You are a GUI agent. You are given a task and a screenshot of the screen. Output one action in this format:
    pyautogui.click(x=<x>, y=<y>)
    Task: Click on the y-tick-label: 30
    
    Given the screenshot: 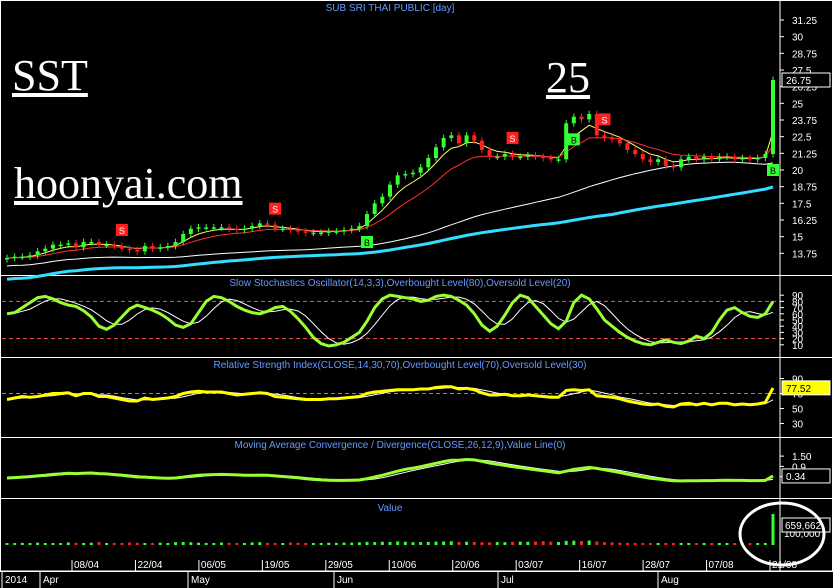 What is the action you would take?
    pyautogui.click(x=798, y=38)
    